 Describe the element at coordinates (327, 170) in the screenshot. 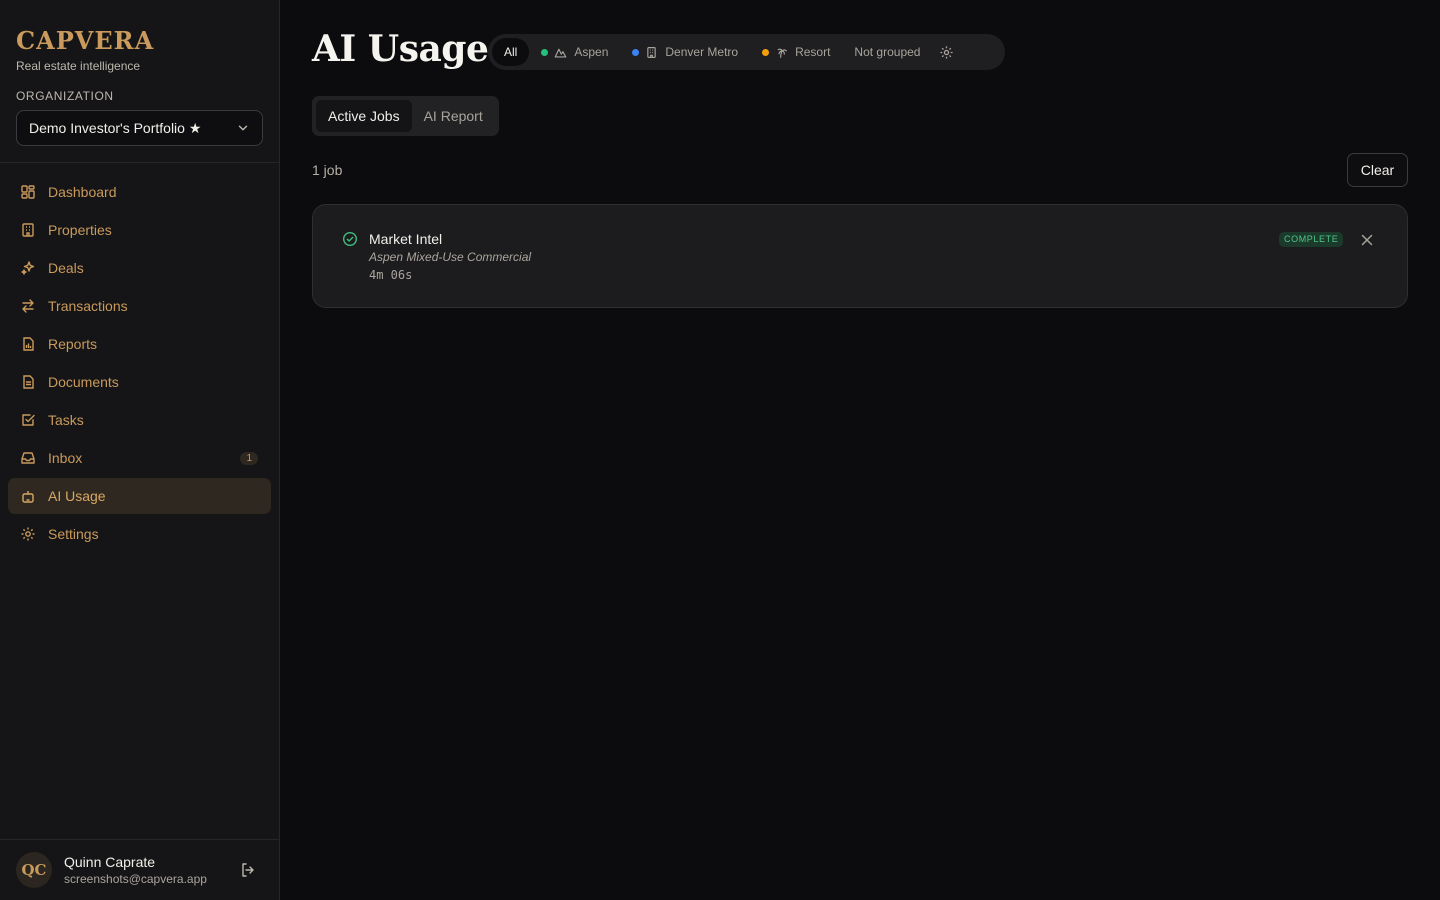

I see `job-count: 1 job` at that location.